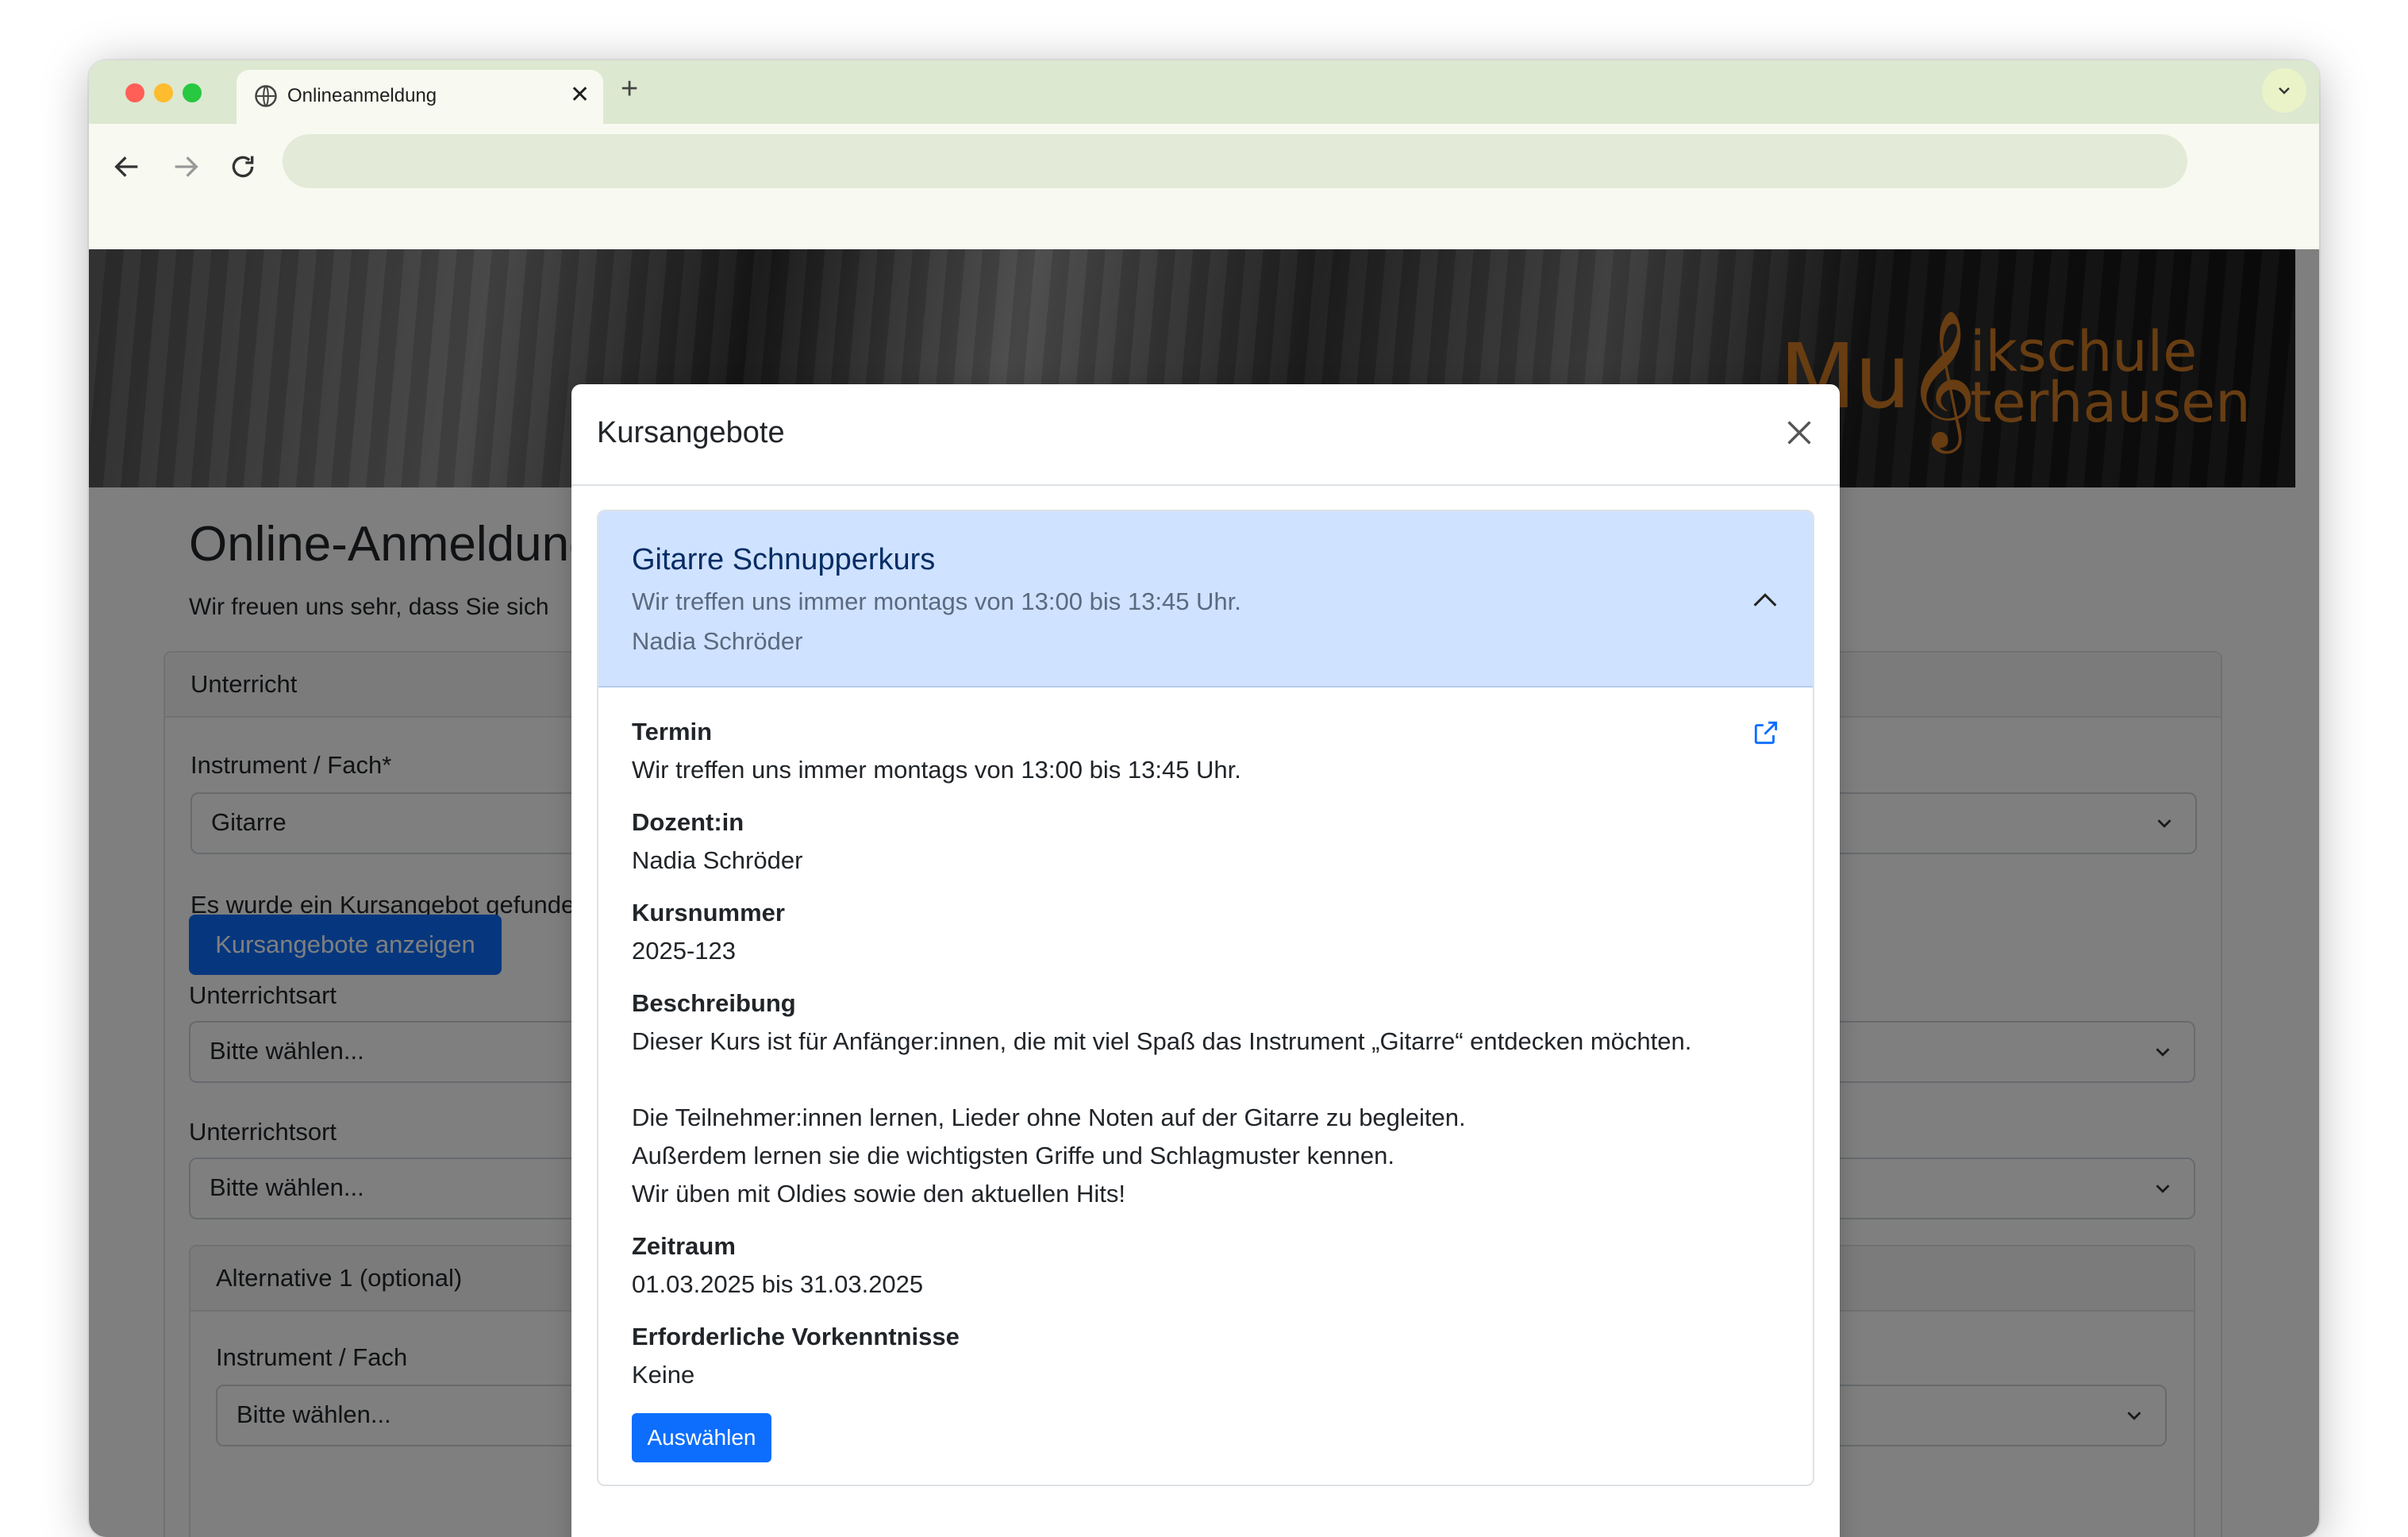 The width and height of the screenshot is (2408, 1537). What do you see at coordinates (186, 167) in the screenshot?
I see `forward-arrow-icon` at bounding box center [186, 167].